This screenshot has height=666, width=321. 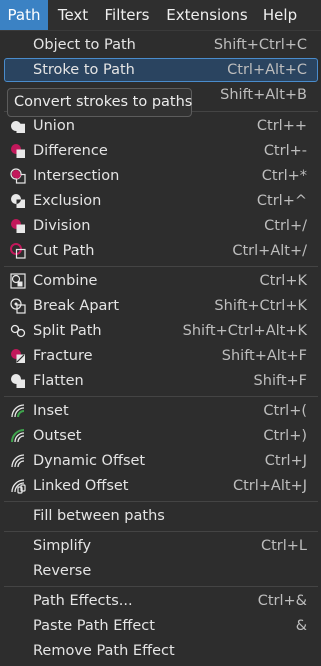 I want to click on outset-icon, so click(x=18, y=436).